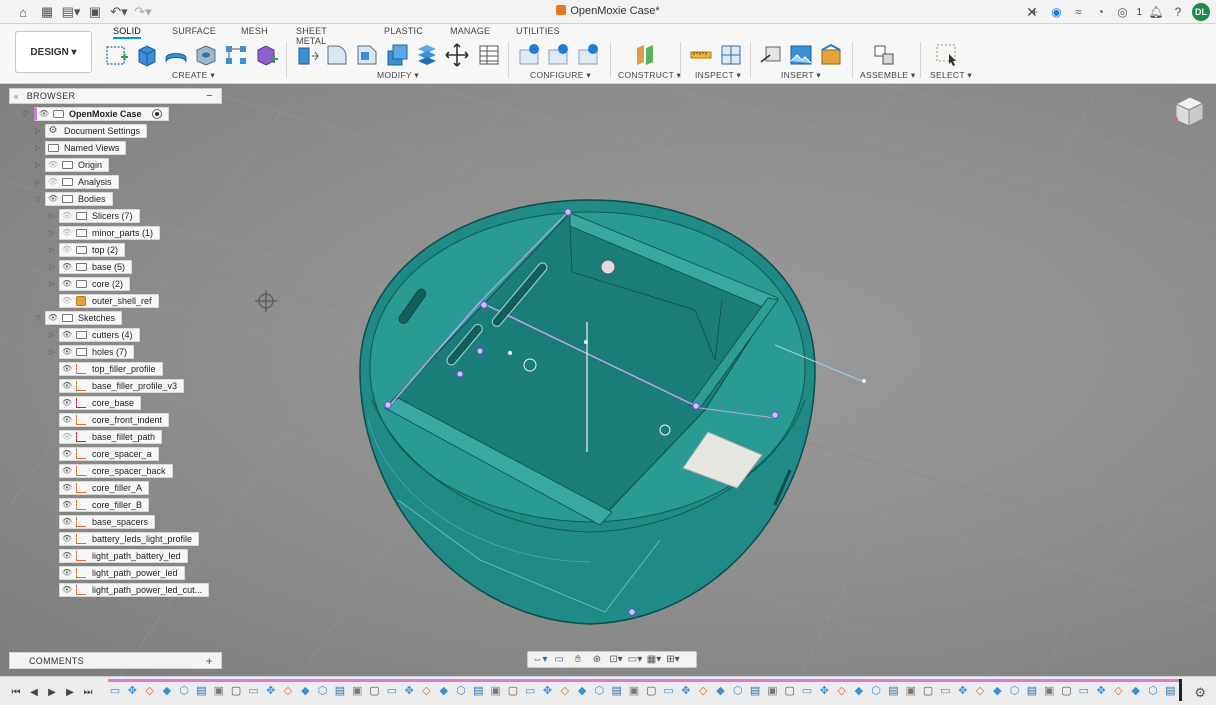 The width and height of the screenshot is (1216, 705). What do you see at coordinates (53, 52) in the screenshot?
I see `workspace-switcher: DESIGN ▾` at bounding box center [53, 52].